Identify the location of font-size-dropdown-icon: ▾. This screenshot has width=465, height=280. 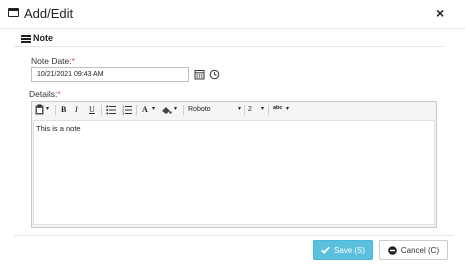
(262, 109).